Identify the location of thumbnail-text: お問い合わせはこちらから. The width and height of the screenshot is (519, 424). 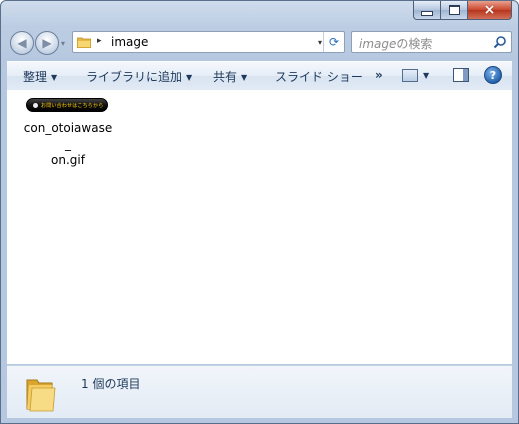
(72, 105).